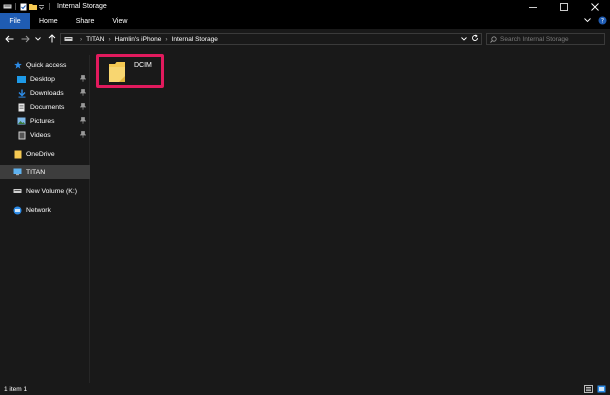  I want to click on up-arrow-icon, so click(51, 38).